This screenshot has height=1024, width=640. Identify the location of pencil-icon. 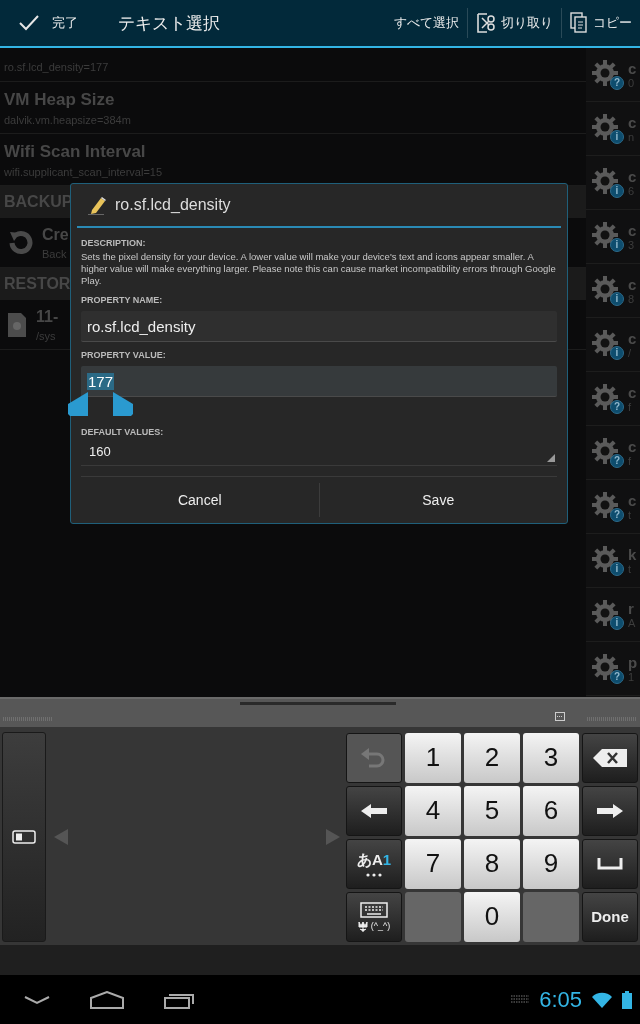
(97, 205).